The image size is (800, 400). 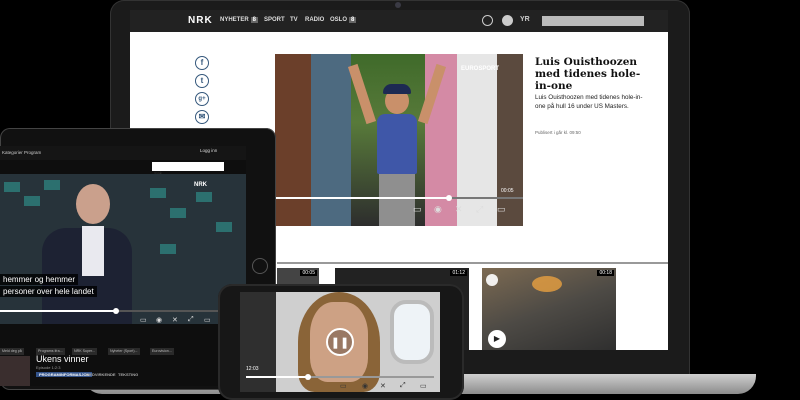 What do you see at coordinates (458, 273) in the screenshot?
I see `thumbnail-duration: 01:12` at bounding box center [458, 273].